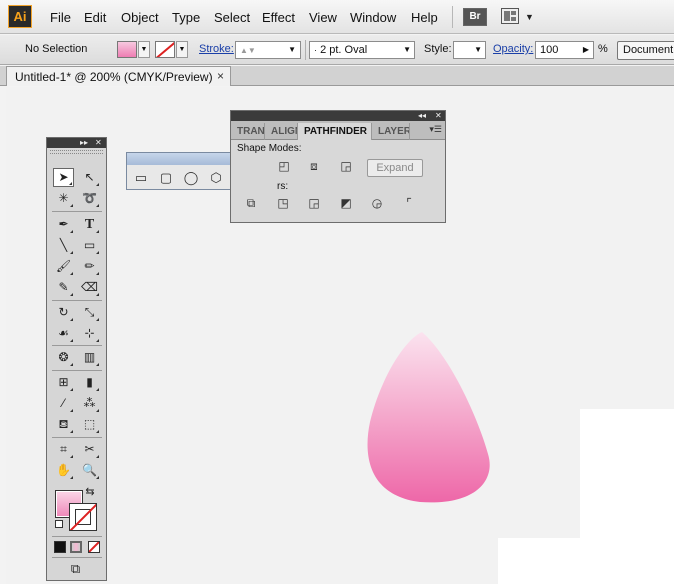 Image resolution: width=674 pixels, height=584 pixels. I want to click on menu-file: File, so click(60, 17).